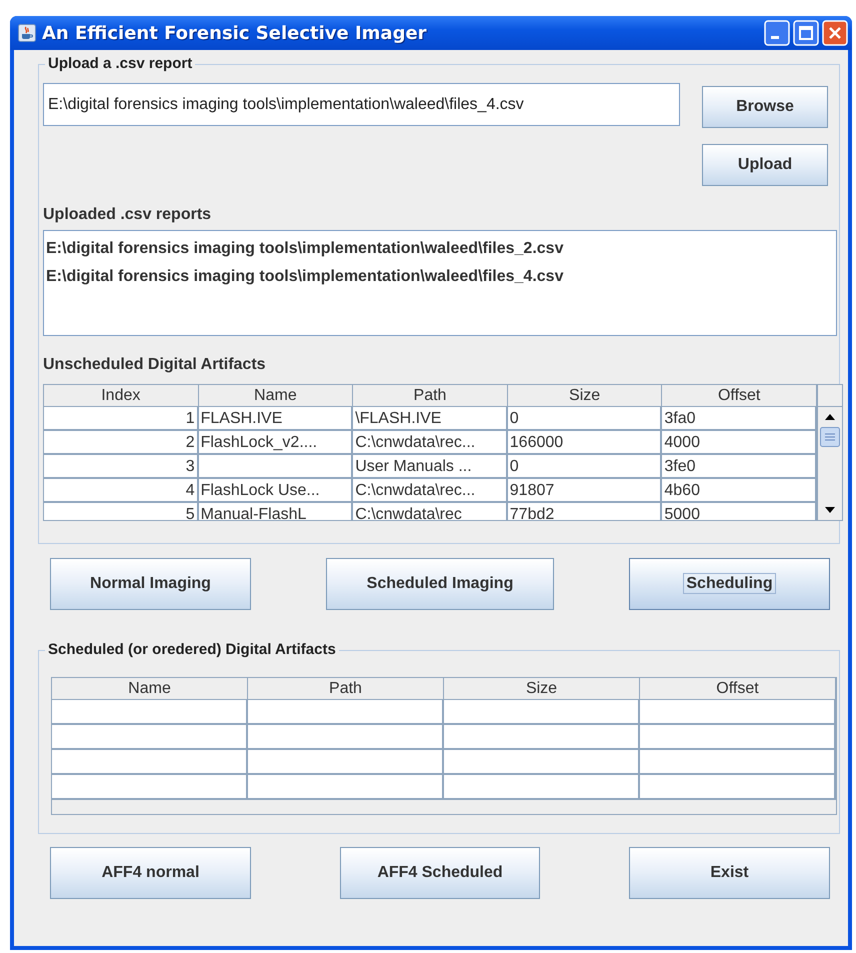 This screenshot has width=856, height=953. What do you see at coordinates (27, 33) in the screenshot?
I see `coffee-cup-icon` at bounding box center [27, 33].